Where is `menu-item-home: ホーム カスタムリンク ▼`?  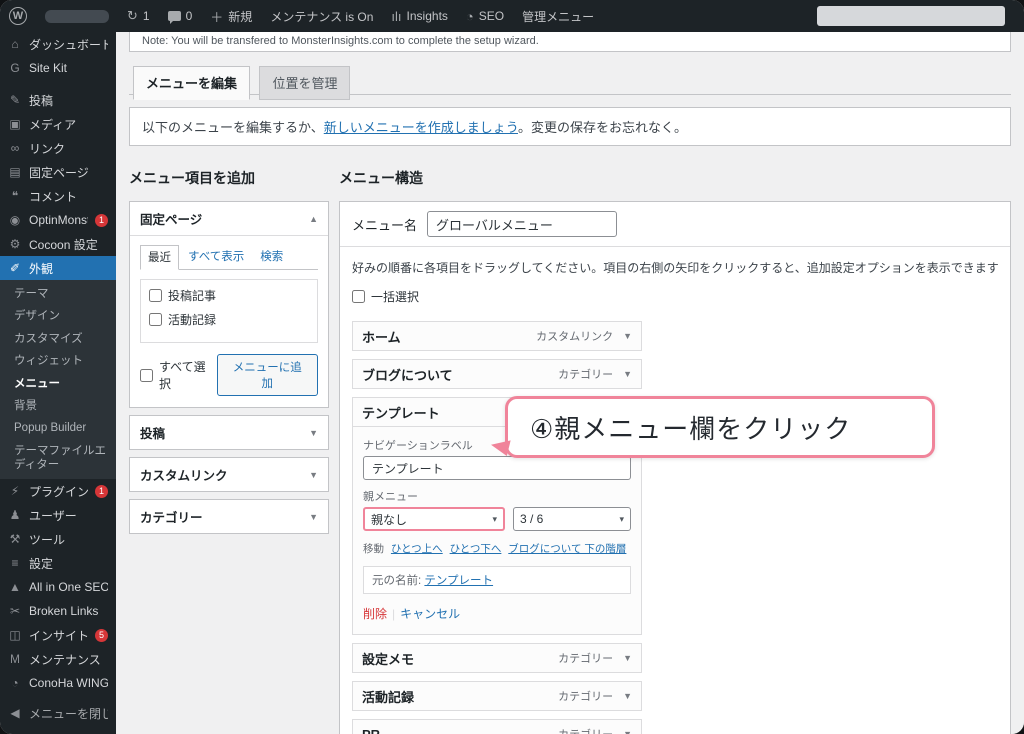 menu-item-home: ホーム カスタムリンク ▼ is located at coordinates (497, 336).